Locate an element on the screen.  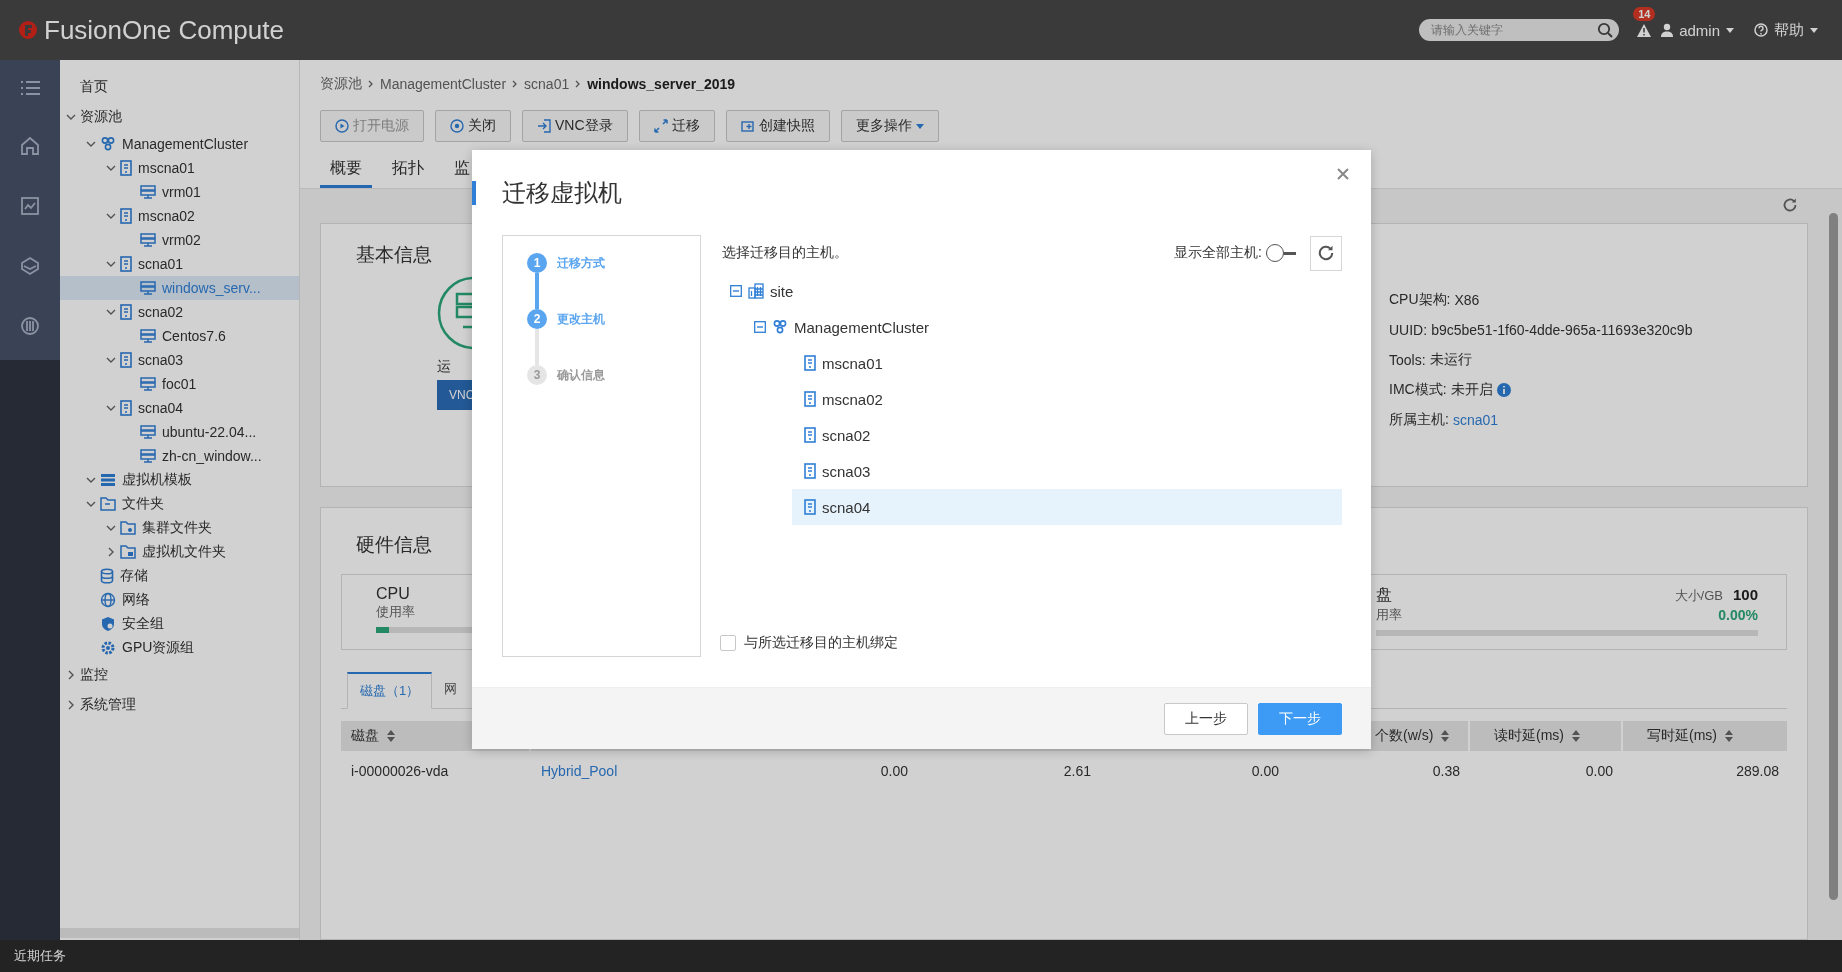
chart-icon is located at coordinates (30, 206).